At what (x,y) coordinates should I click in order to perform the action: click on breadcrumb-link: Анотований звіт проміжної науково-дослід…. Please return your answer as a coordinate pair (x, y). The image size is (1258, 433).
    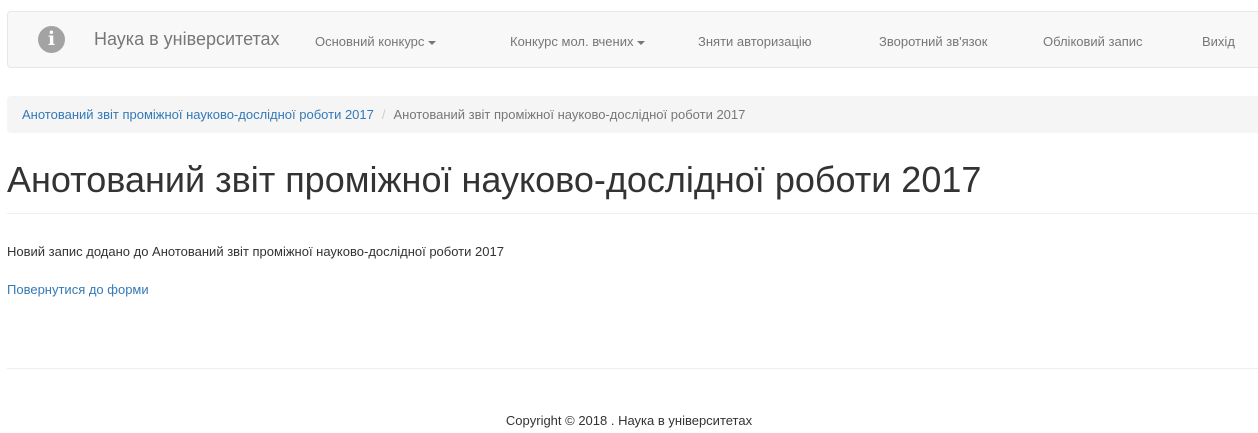
    Looking at the image, I should click on (198, 114).